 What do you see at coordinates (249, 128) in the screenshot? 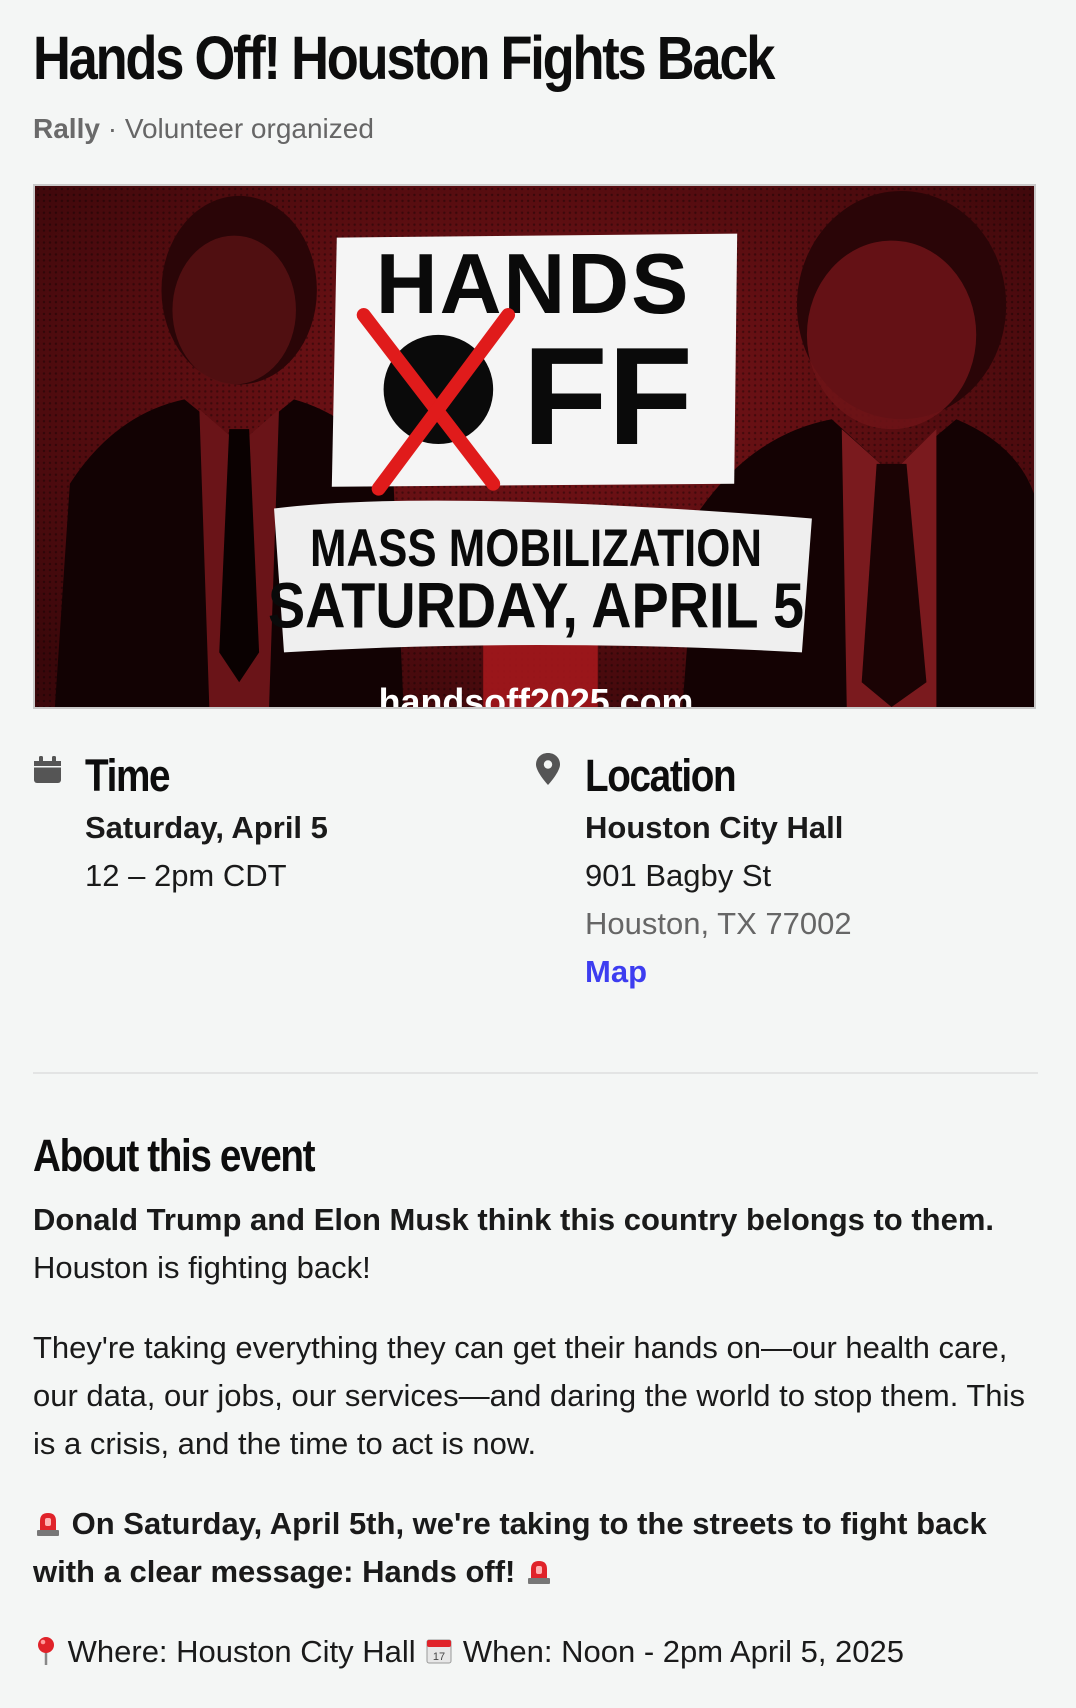
I see `event-organizer: Volunteer organized` at bounding box center [249, 128].